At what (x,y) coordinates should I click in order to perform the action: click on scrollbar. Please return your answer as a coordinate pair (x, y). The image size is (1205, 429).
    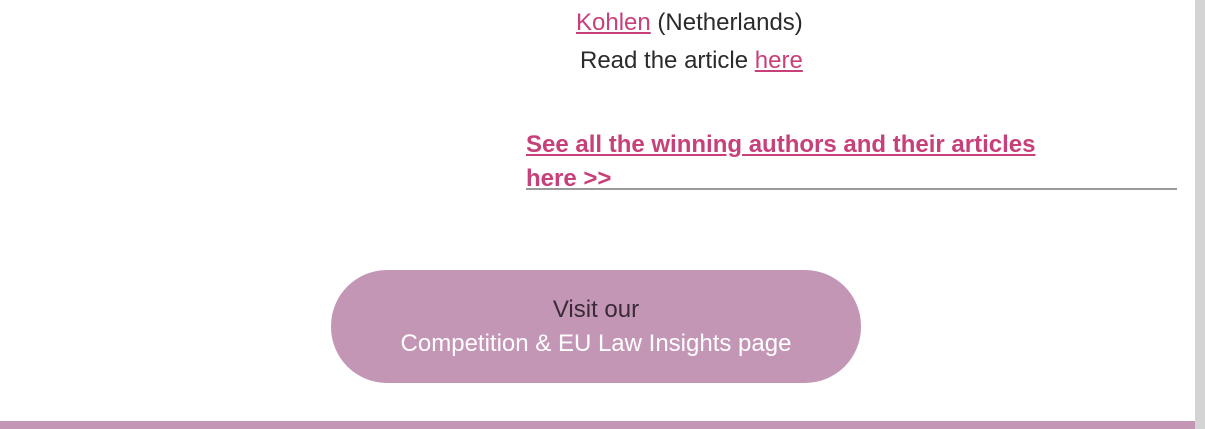
    Looking at the image, I should click on (1200, 214).